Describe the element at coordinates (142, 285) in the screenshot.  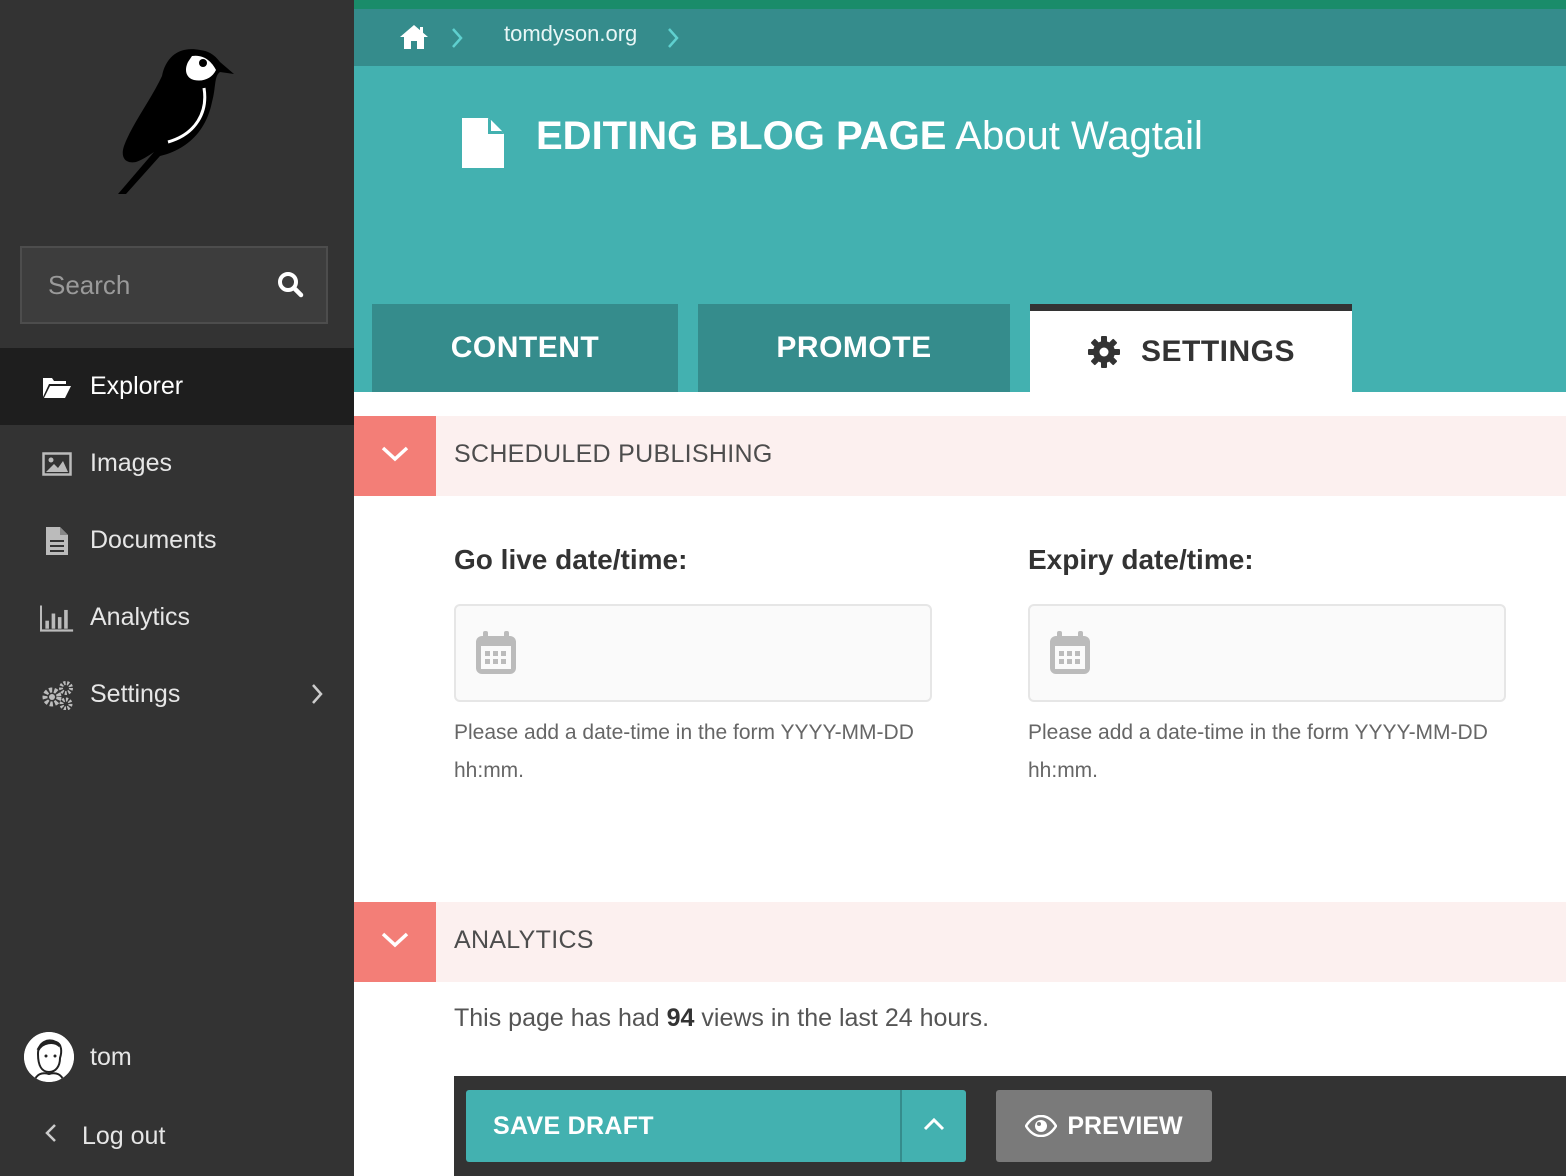
I see `search-input` at that location.